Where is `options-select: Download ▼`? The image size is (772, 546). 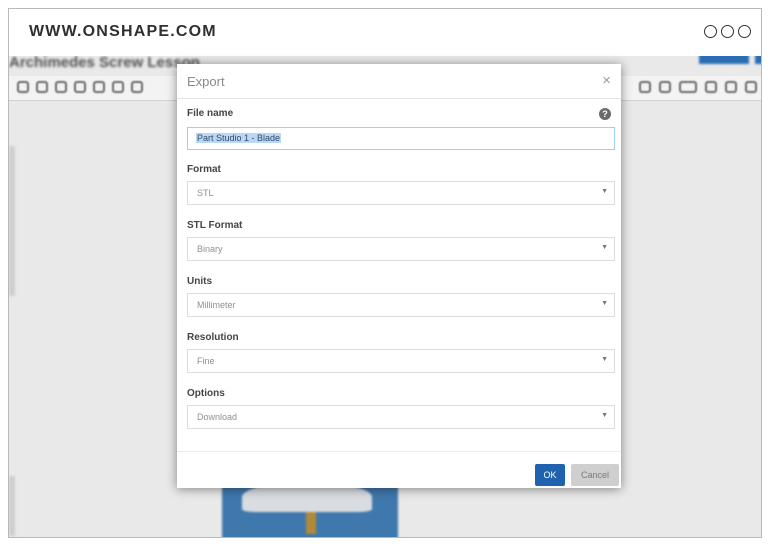
options-select: Download ▼ is located at coordinates (401, 417).